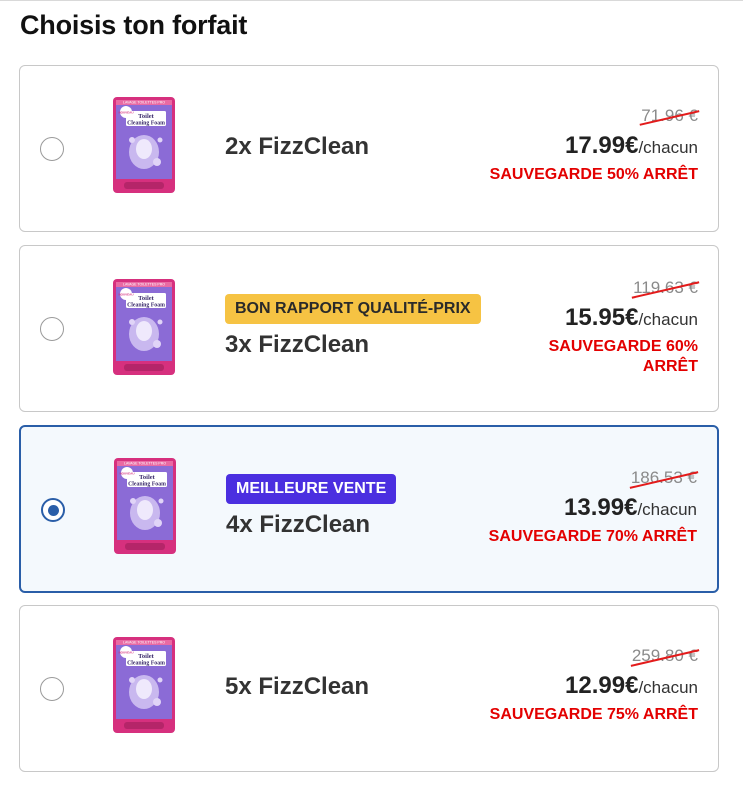  What do you see at coordinates (602, 317) in the screenshot?
I see `unit-price: 15.95€` at bounding box center [602, 317].